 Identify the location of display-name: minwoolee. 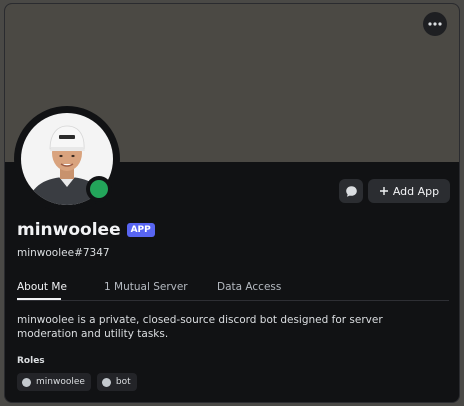
(69, 230).